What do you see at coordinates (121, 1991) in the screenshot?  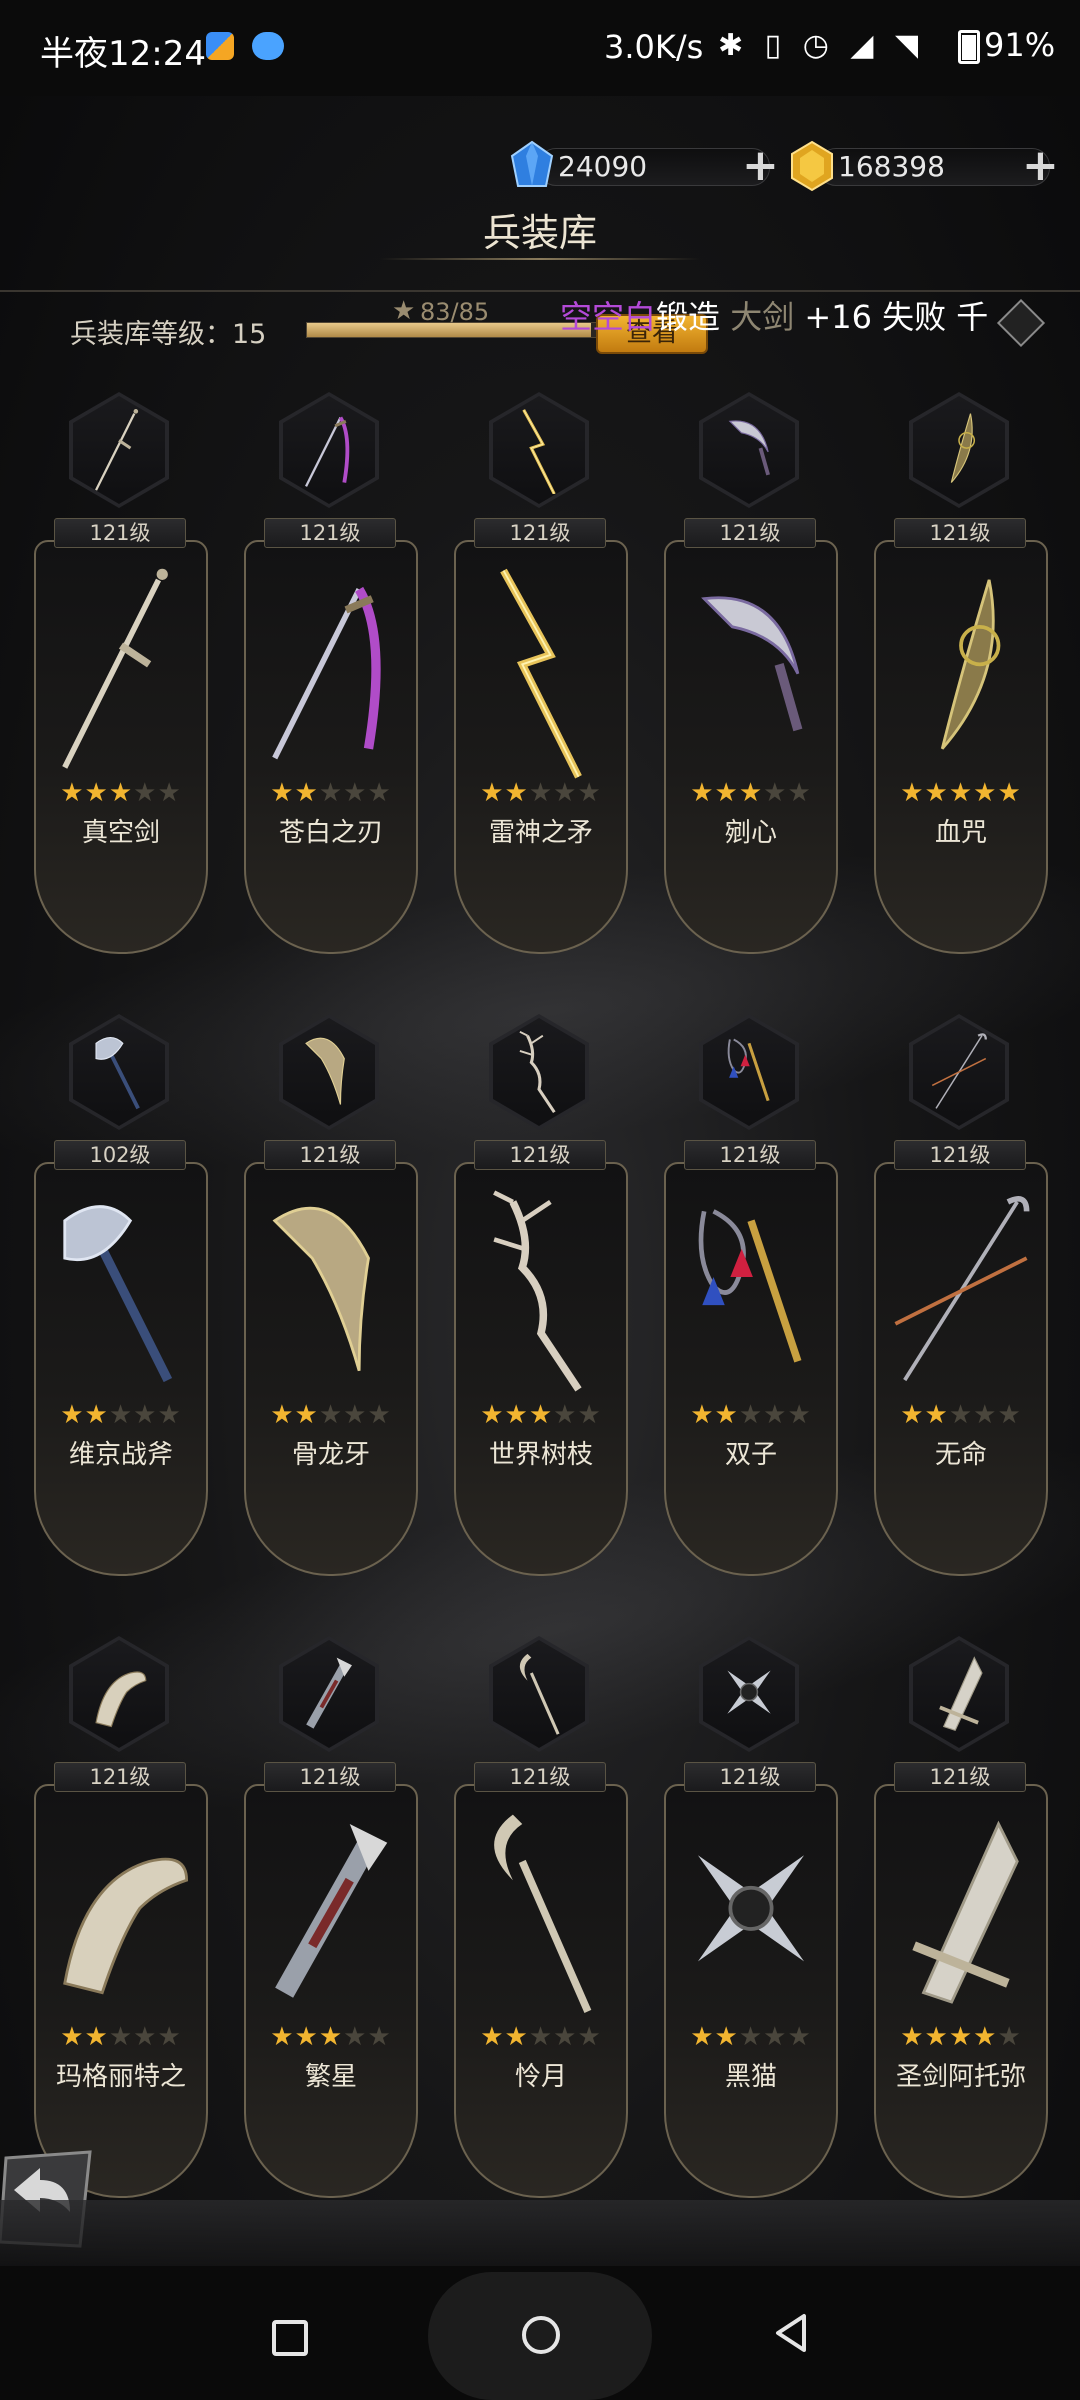 I see `weapon-frame: ★★★★★ 玛格丽特之` at bounding box center [121, 1991].